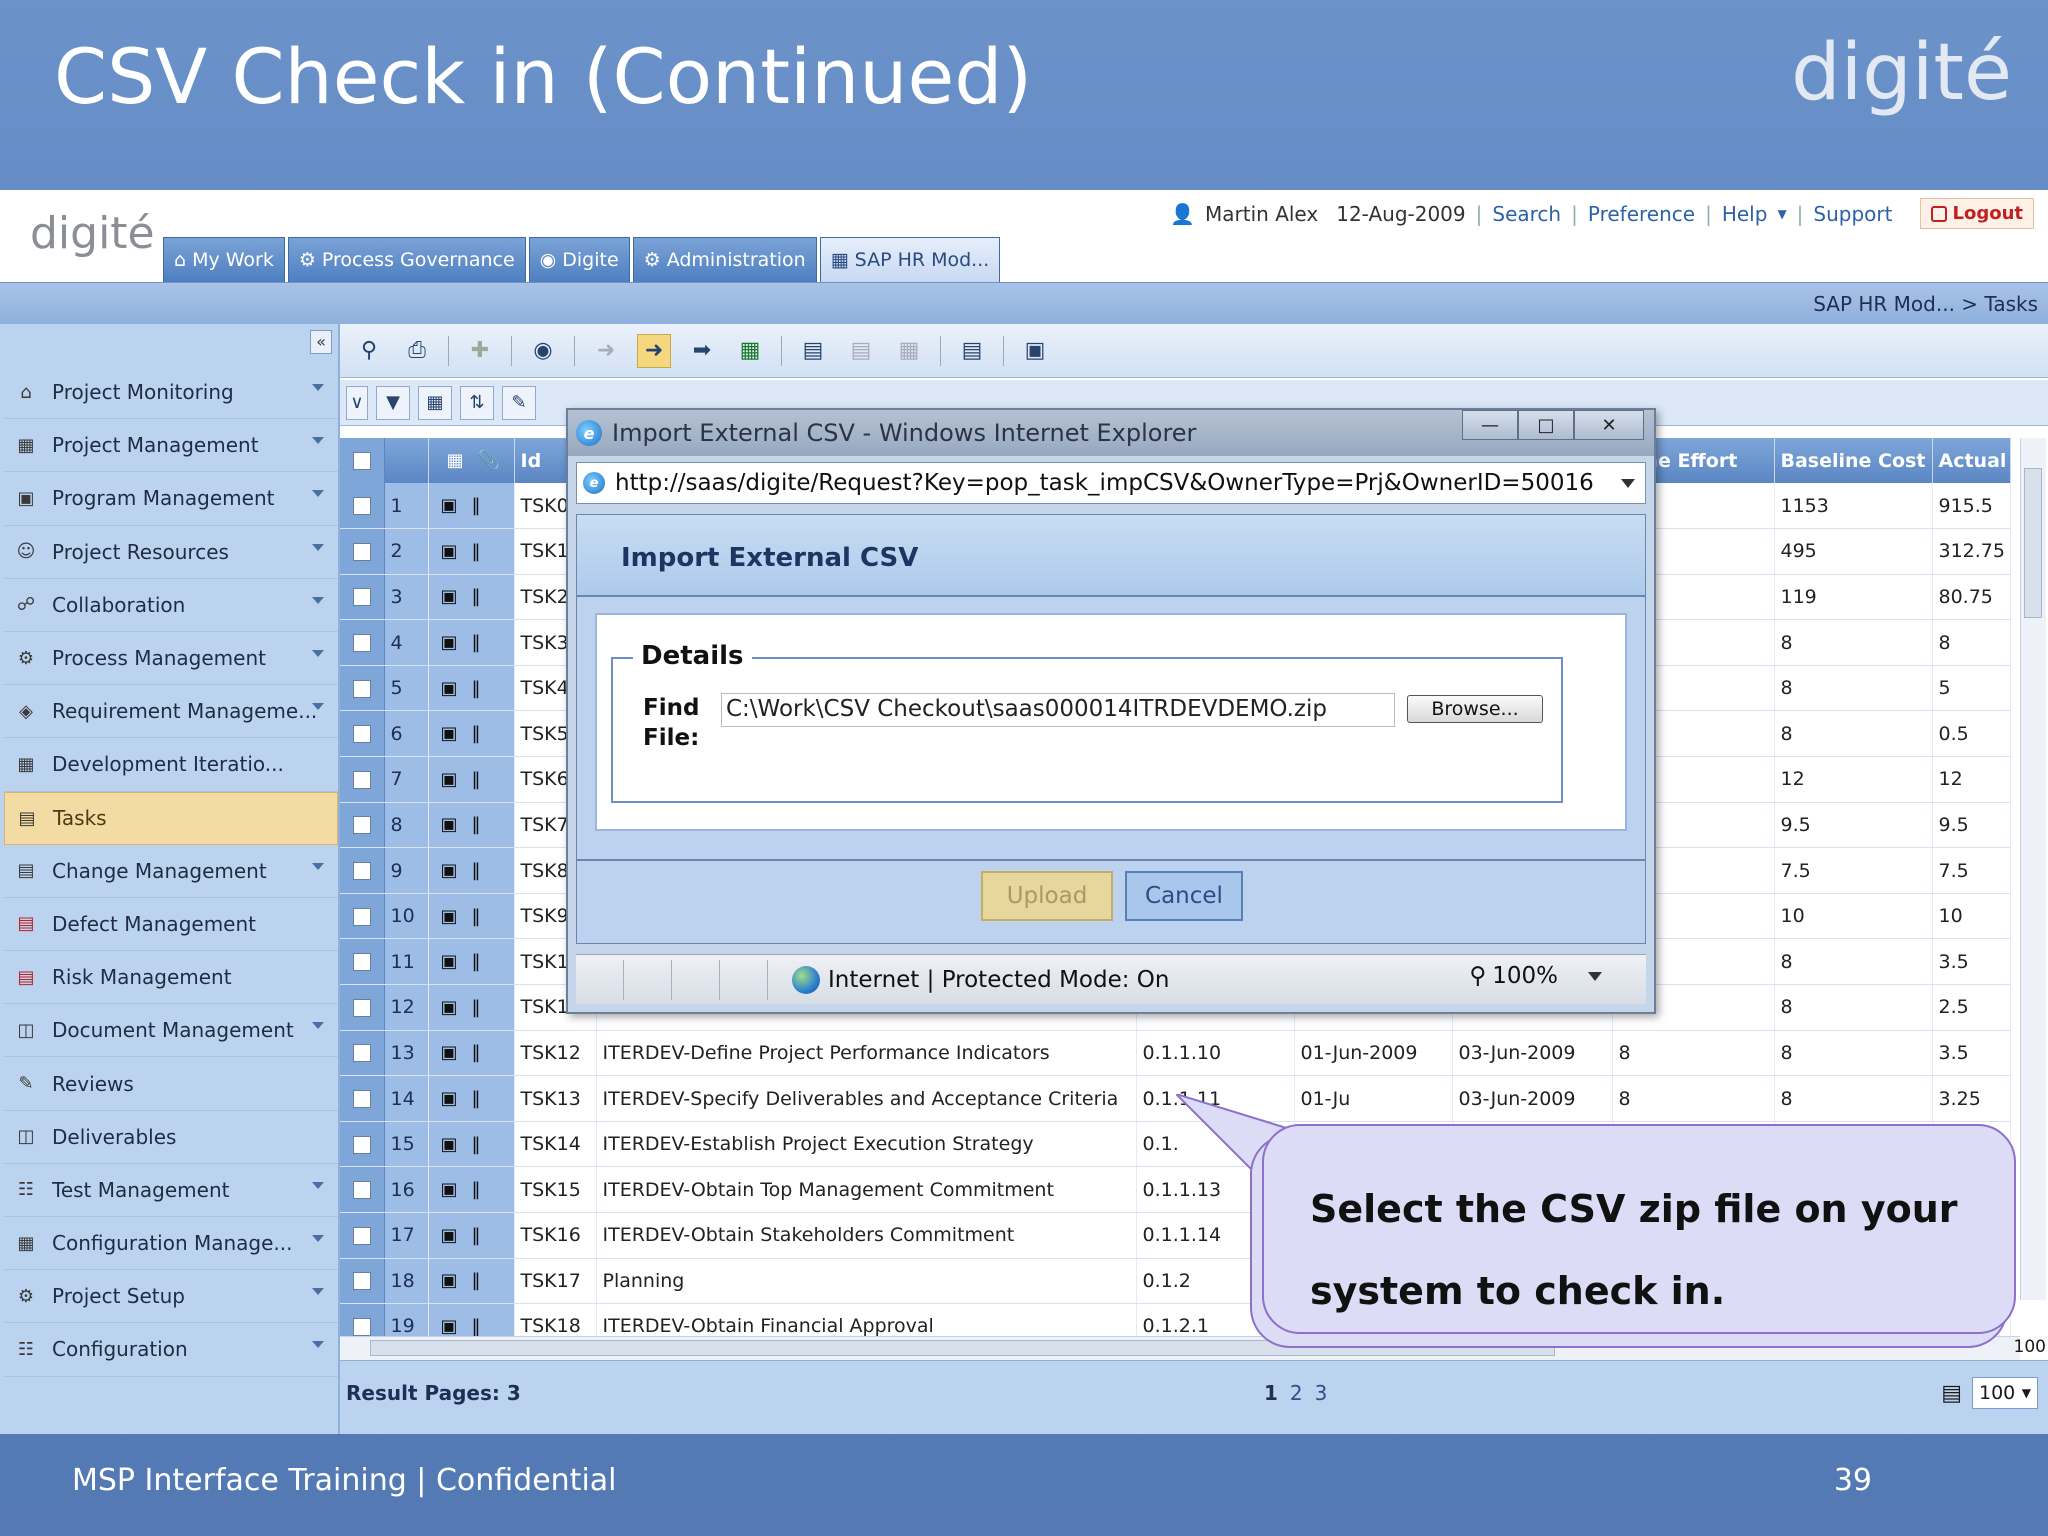 The width and height of the screenshot is (2048, 1536). I want to click on horizontal-scrollbar: 100, so click(1193, 1348).